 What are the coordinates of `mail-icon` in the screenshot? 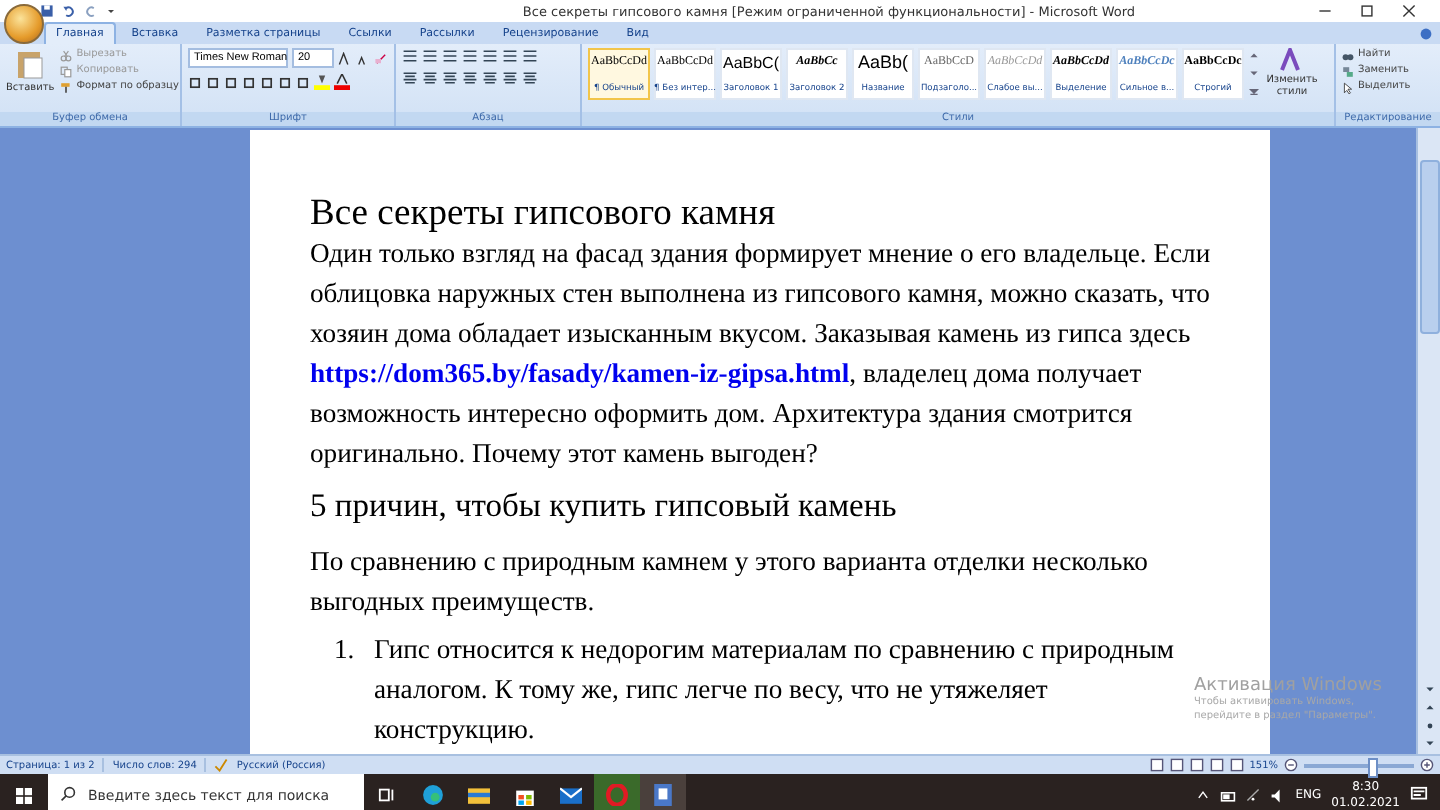 It's located at (571, 795).